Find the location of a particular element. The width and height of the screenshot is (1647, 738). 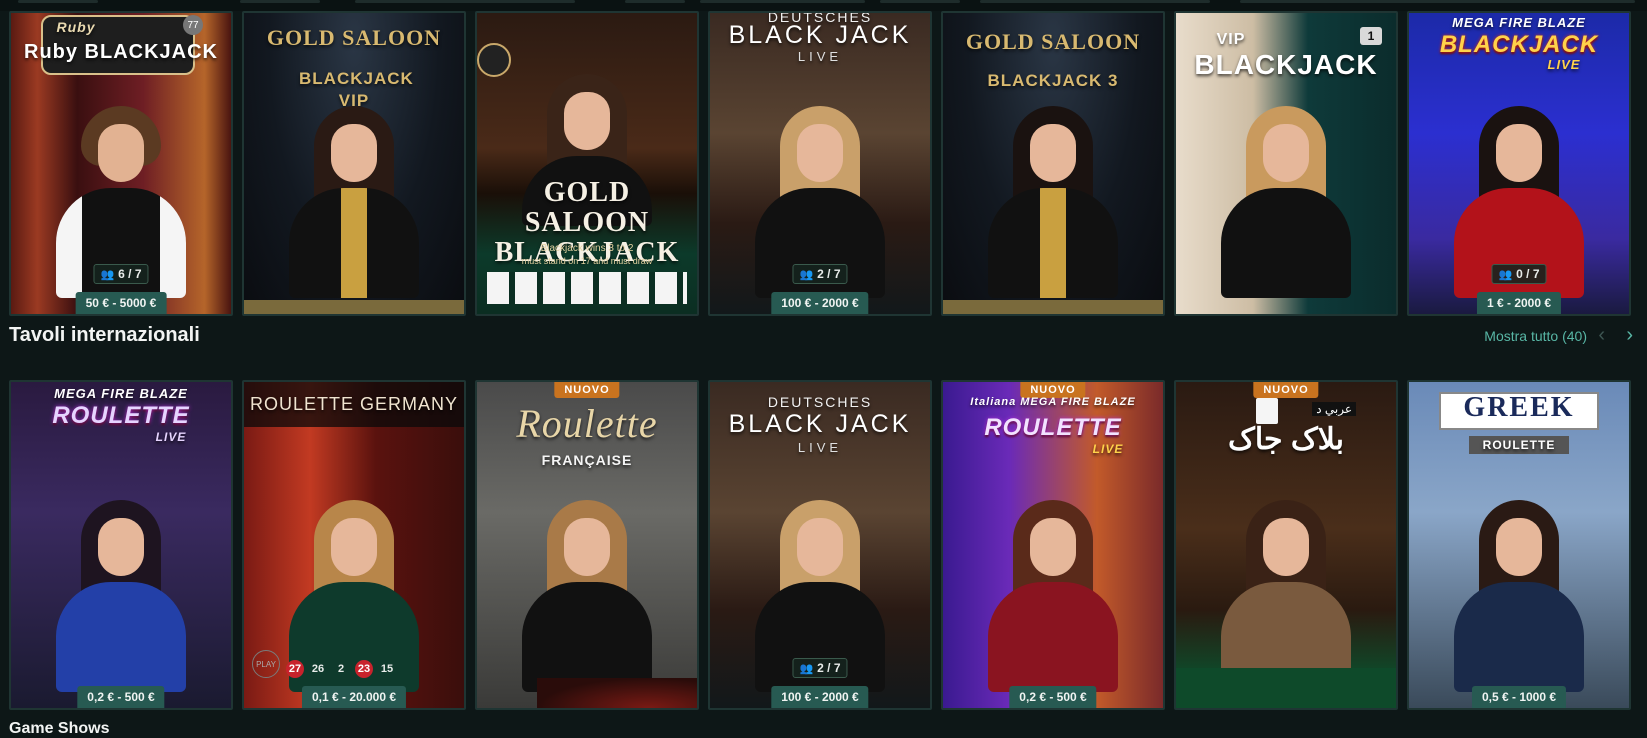

play-logo: PLAY is located at coordinates (266, 664).